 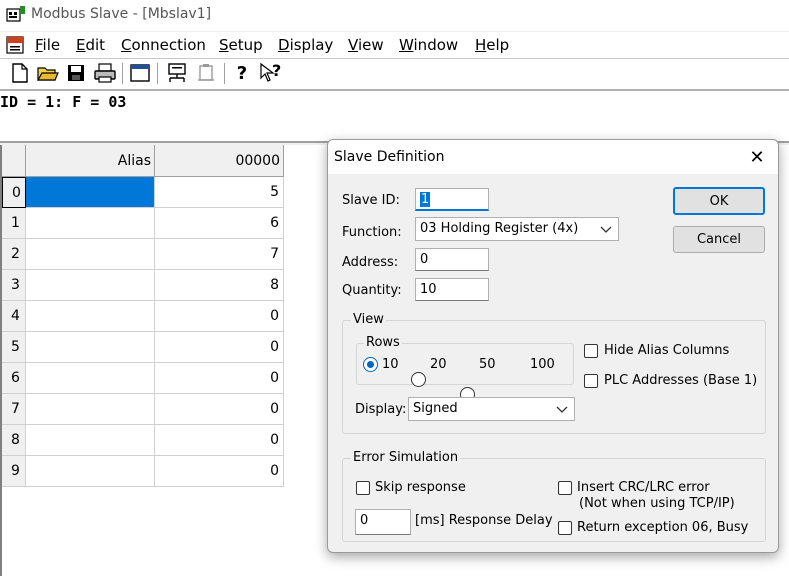 I want to click on print-icon, so click(x=105, y=73).